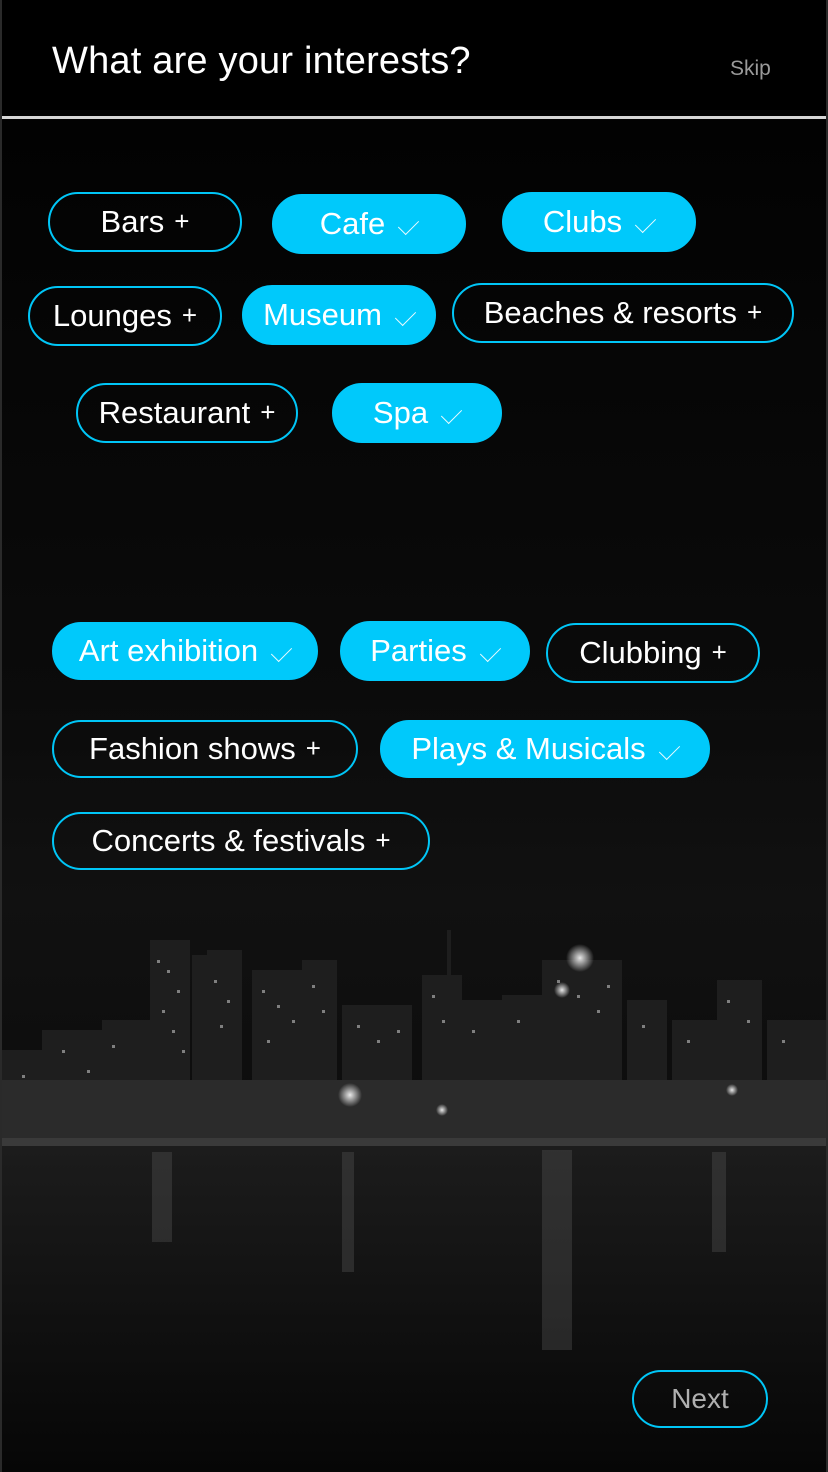 The height and width of the screenshot is (1472, 828). I want to click on interest-chip-spa: Spa, so click(417, 413).